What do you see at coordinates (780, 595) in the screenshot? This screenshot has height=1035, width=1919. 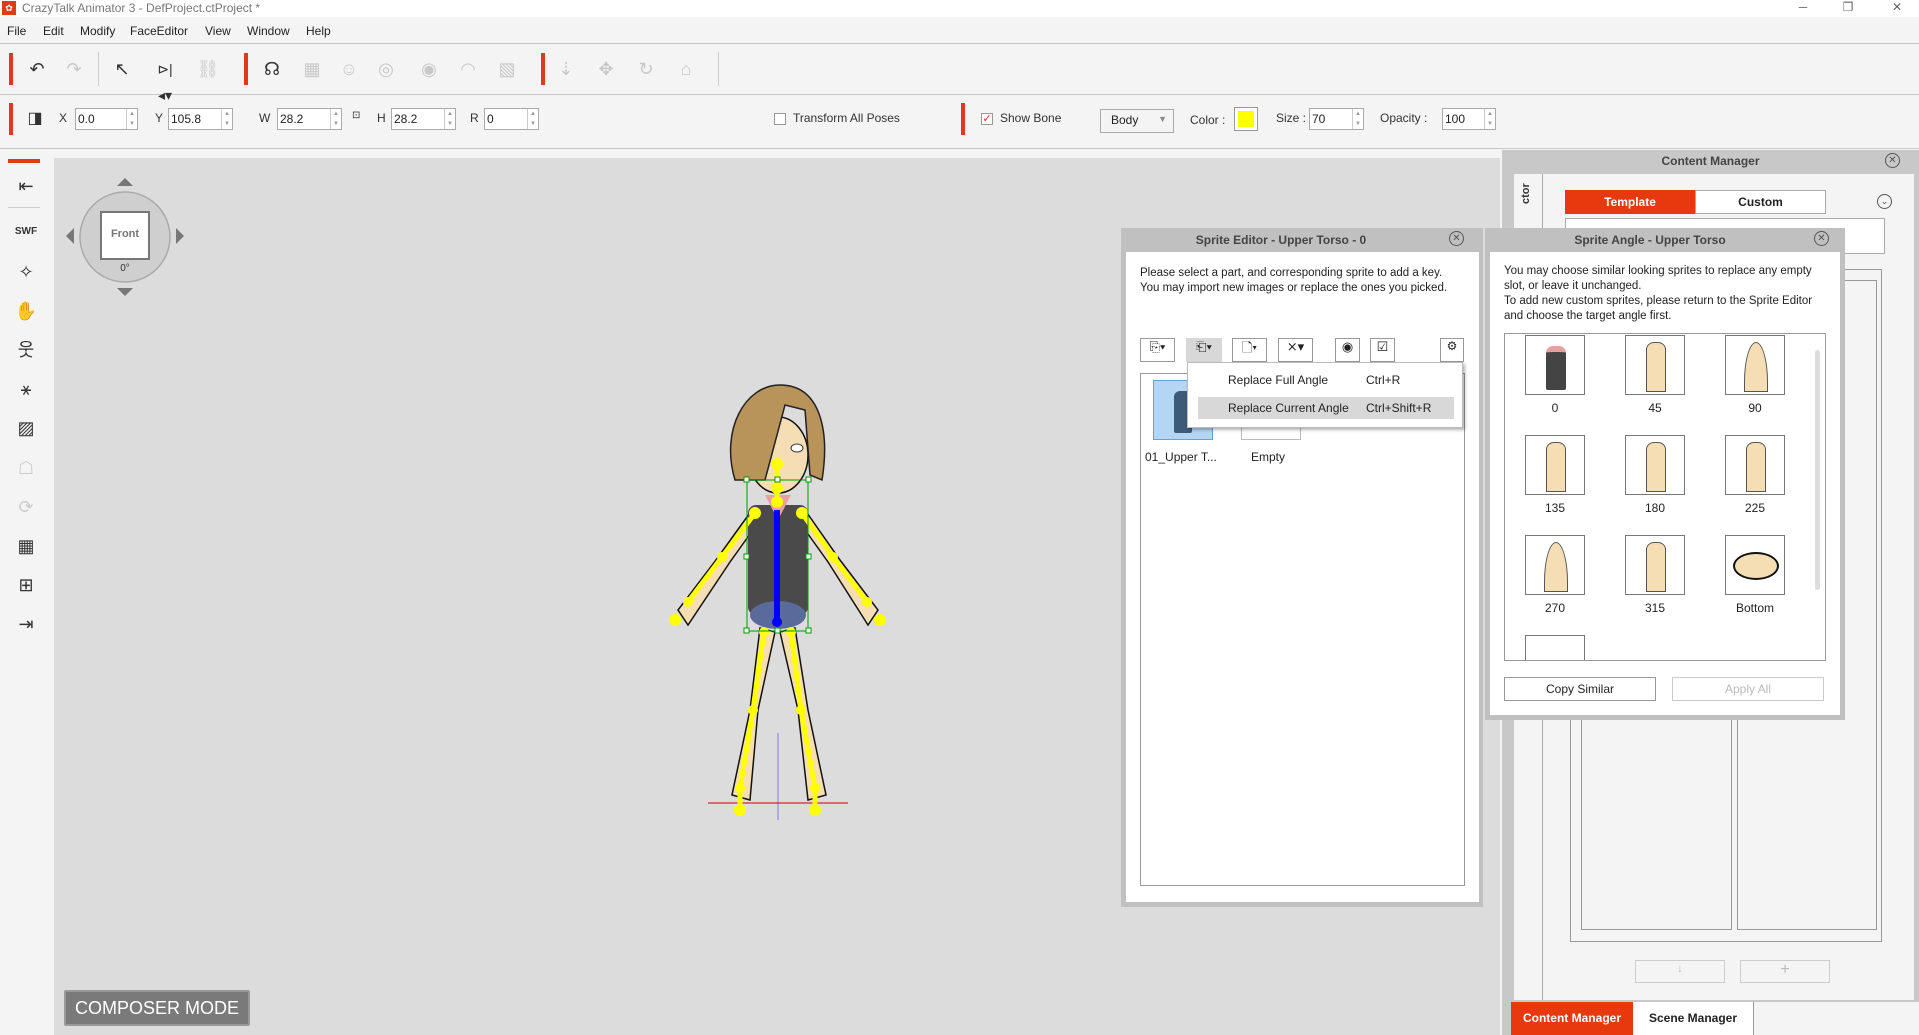 I see `character` at bounding box center [780, 595].